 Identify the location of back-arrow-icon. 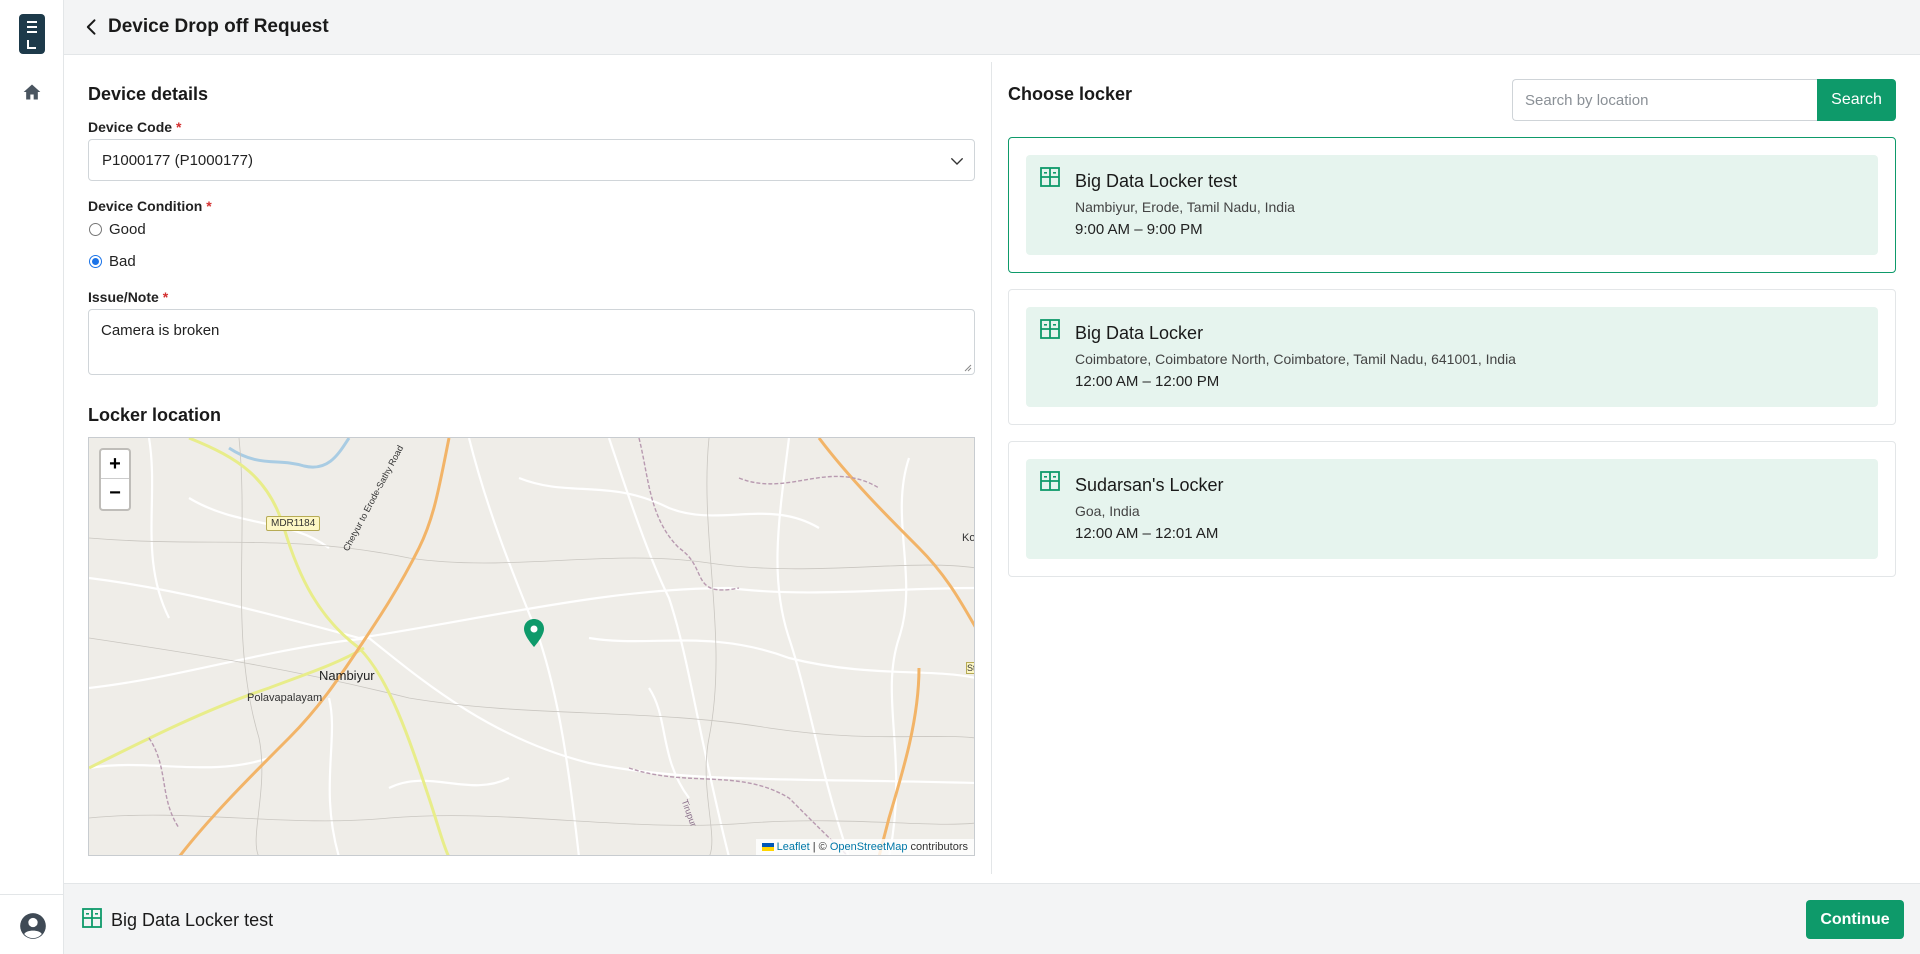
(92, 27).